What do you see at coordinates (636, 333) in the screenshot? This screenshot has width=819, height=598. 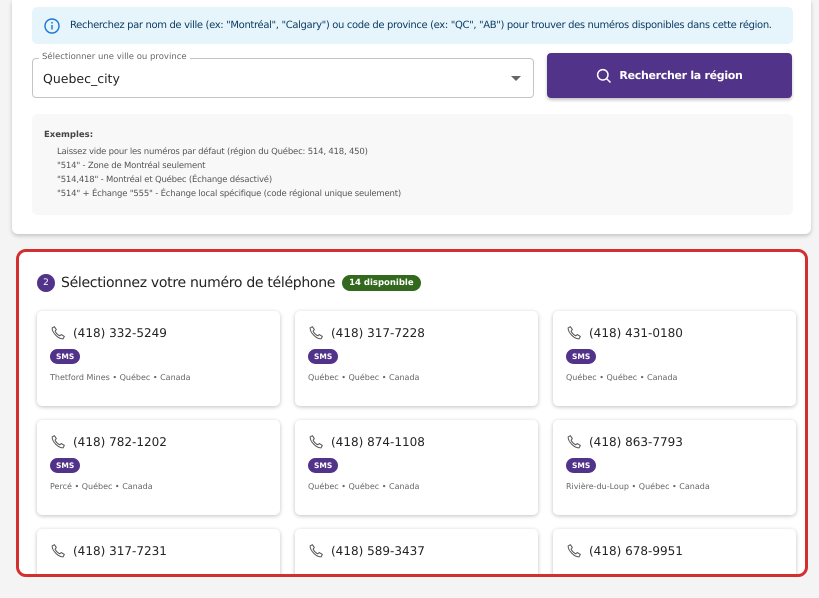 I see `phone-number: (418) 431-0180` at bounding box center [636, 333].